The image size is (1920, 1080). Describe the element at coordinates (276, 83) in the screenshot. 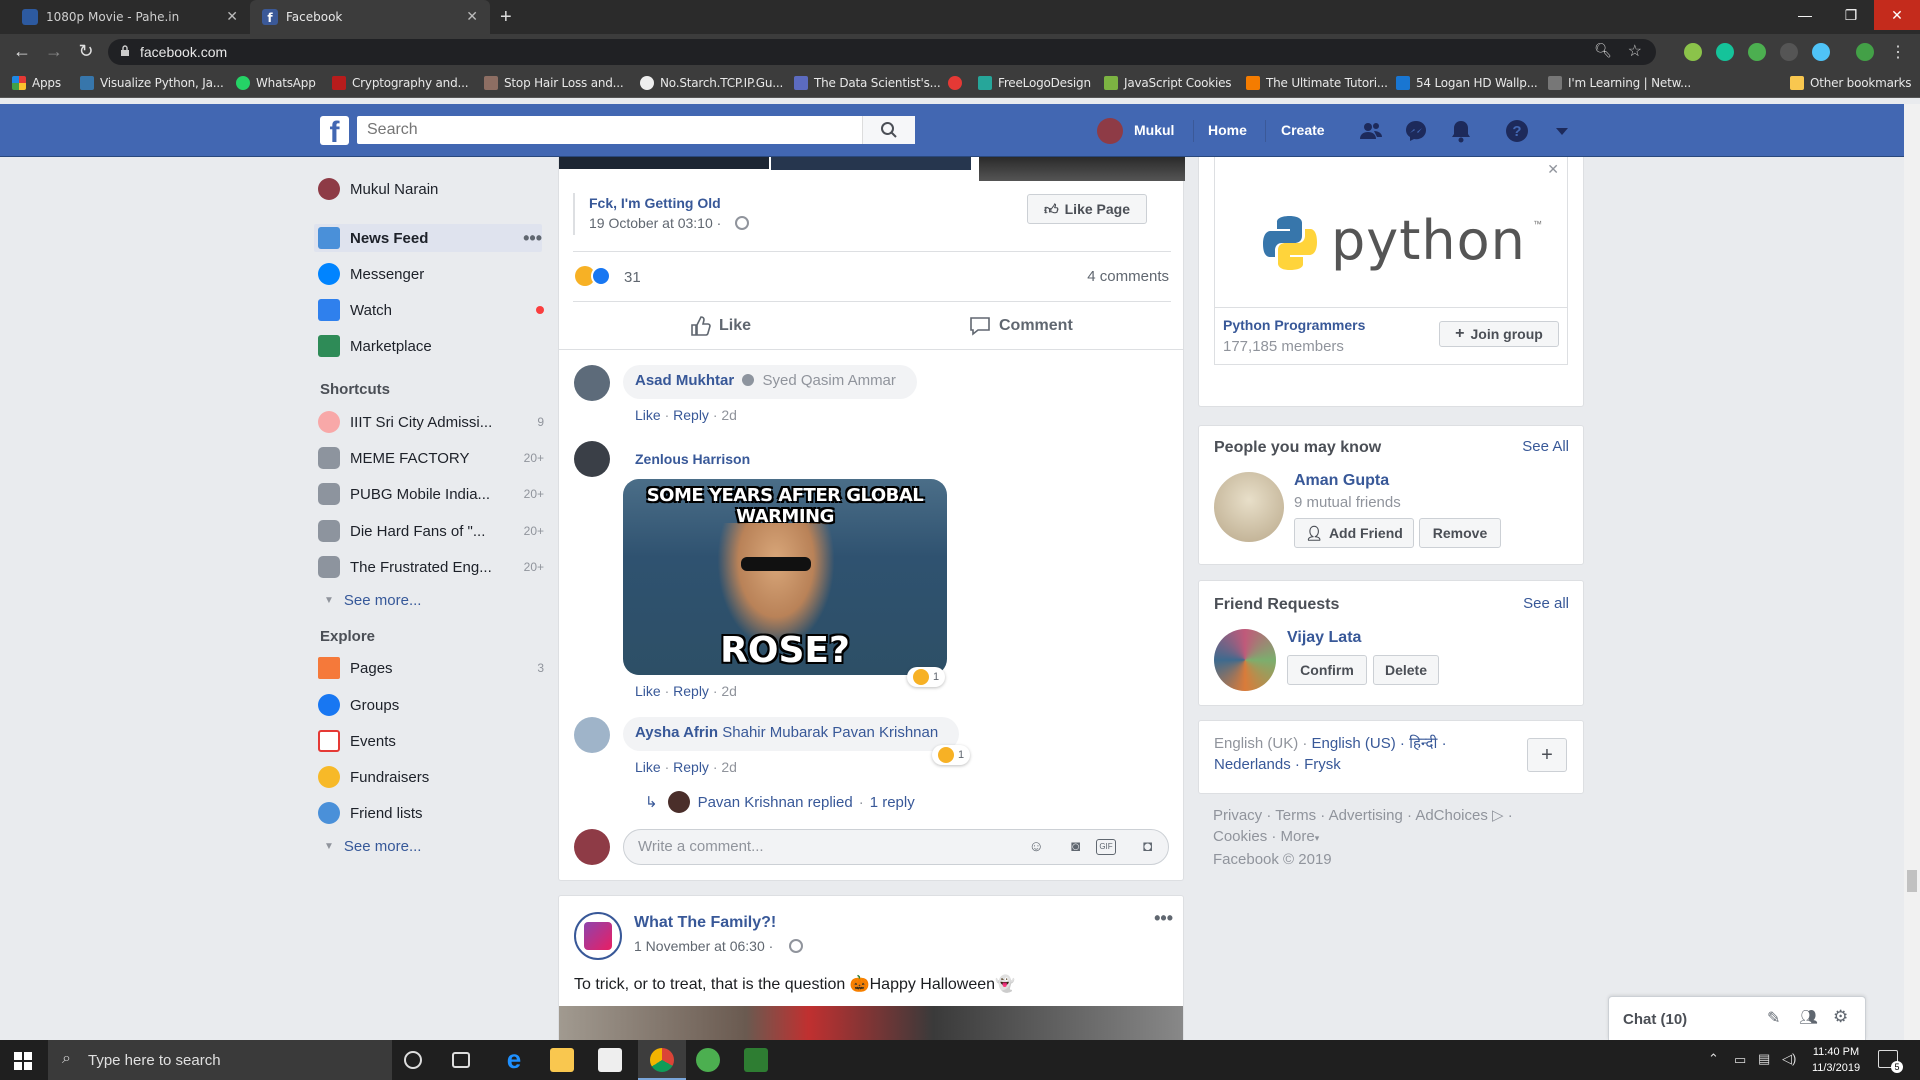

I see `bookmark: WhatsApp` at that location.